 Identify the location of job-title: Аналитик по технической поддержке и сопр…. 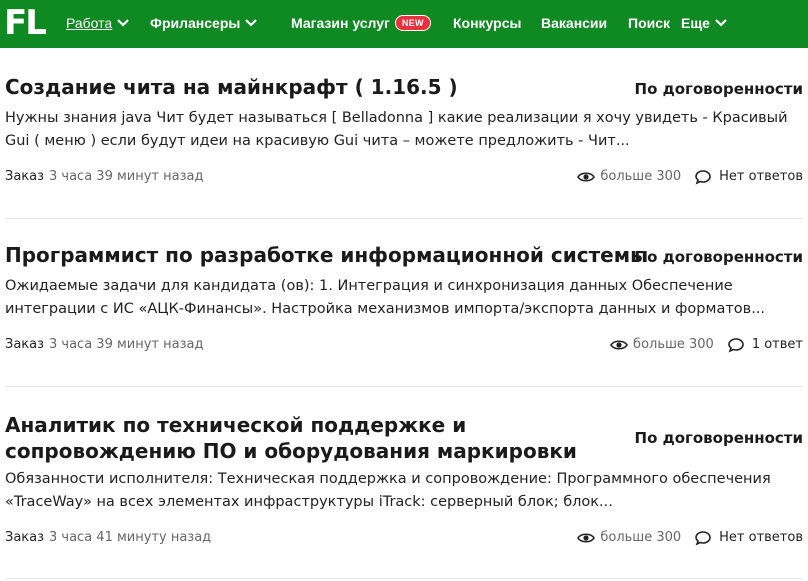
(305, 438).